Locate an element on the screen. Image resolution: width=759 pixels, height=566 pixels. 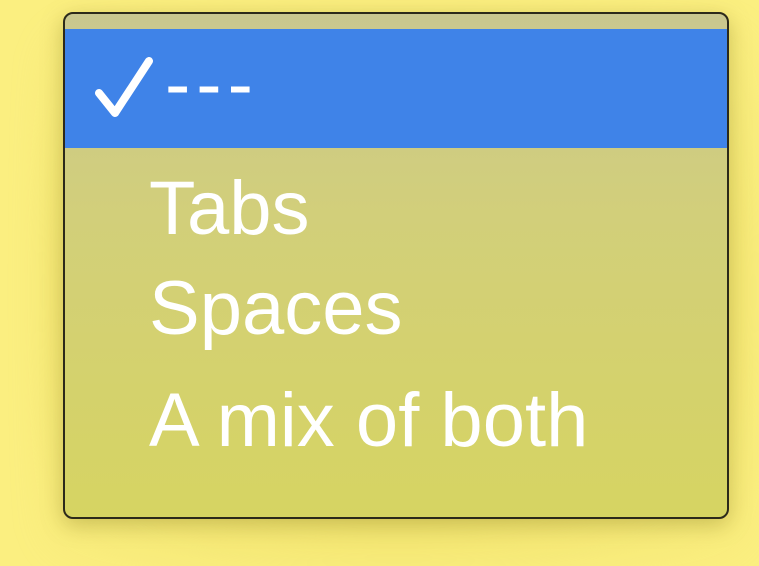
menu-item-label: Spaces is located at coordinates (276, 308).